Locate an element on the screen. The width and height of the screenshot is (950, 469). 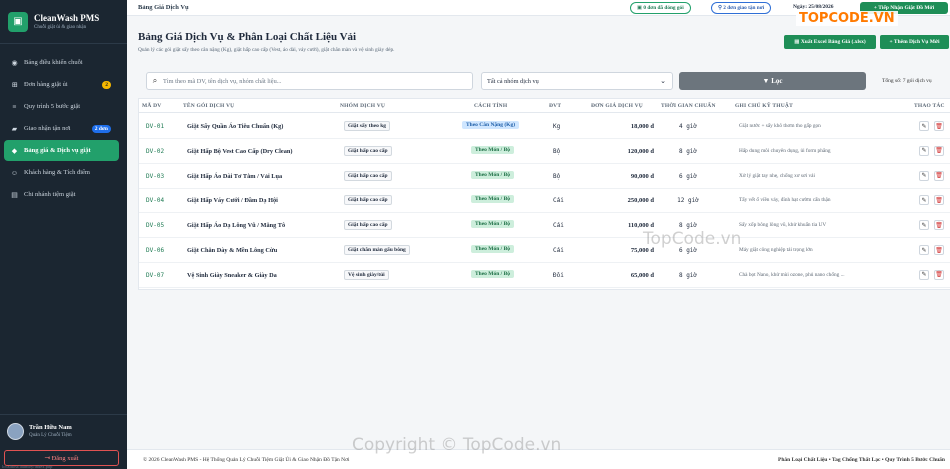
delivery-pill: ⚲ 2 đơn giao tận nơi is located at coordinates (741, 8).